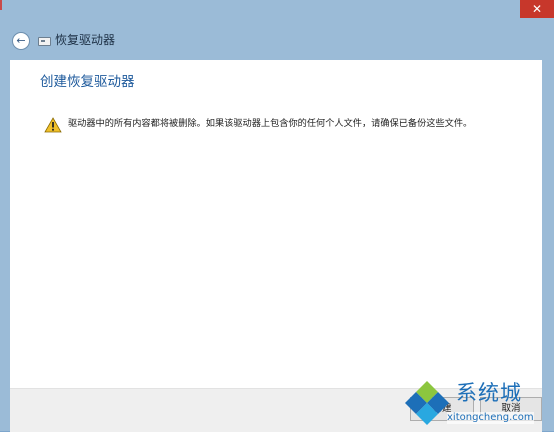 Image resolution: width=554 pixels, height=432 pixels. Describe the element at coordinates (85, 40) in the screenshot. I see `window-title: 恢复驱动器` at that location.